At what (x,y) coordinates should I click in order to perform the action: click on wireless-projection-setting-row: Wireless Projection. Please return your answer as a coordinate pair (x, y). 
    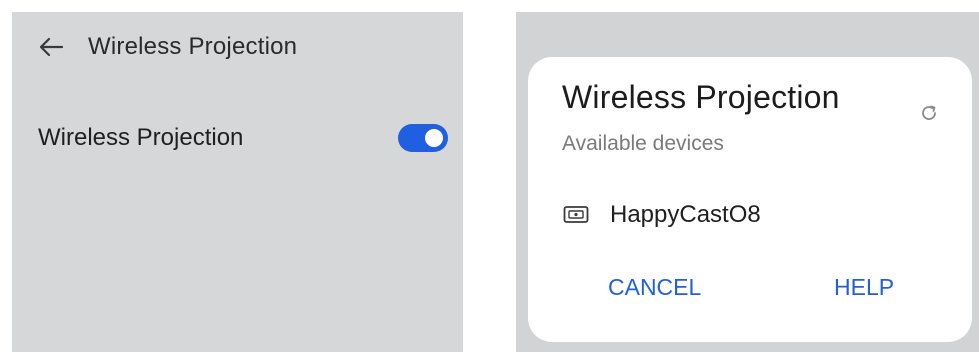
    Looking at the image, I should click on (243, 138).